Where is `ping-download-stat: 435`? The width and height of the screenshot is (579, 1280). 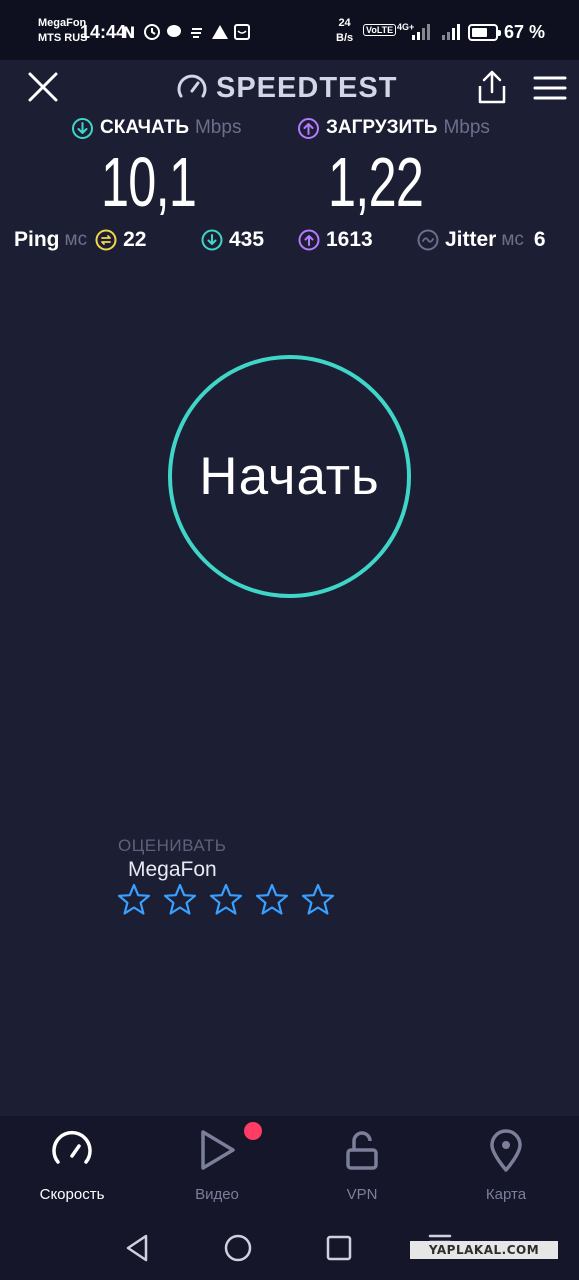
ping-download-stat: 435 is located at coordinates (232, 240).